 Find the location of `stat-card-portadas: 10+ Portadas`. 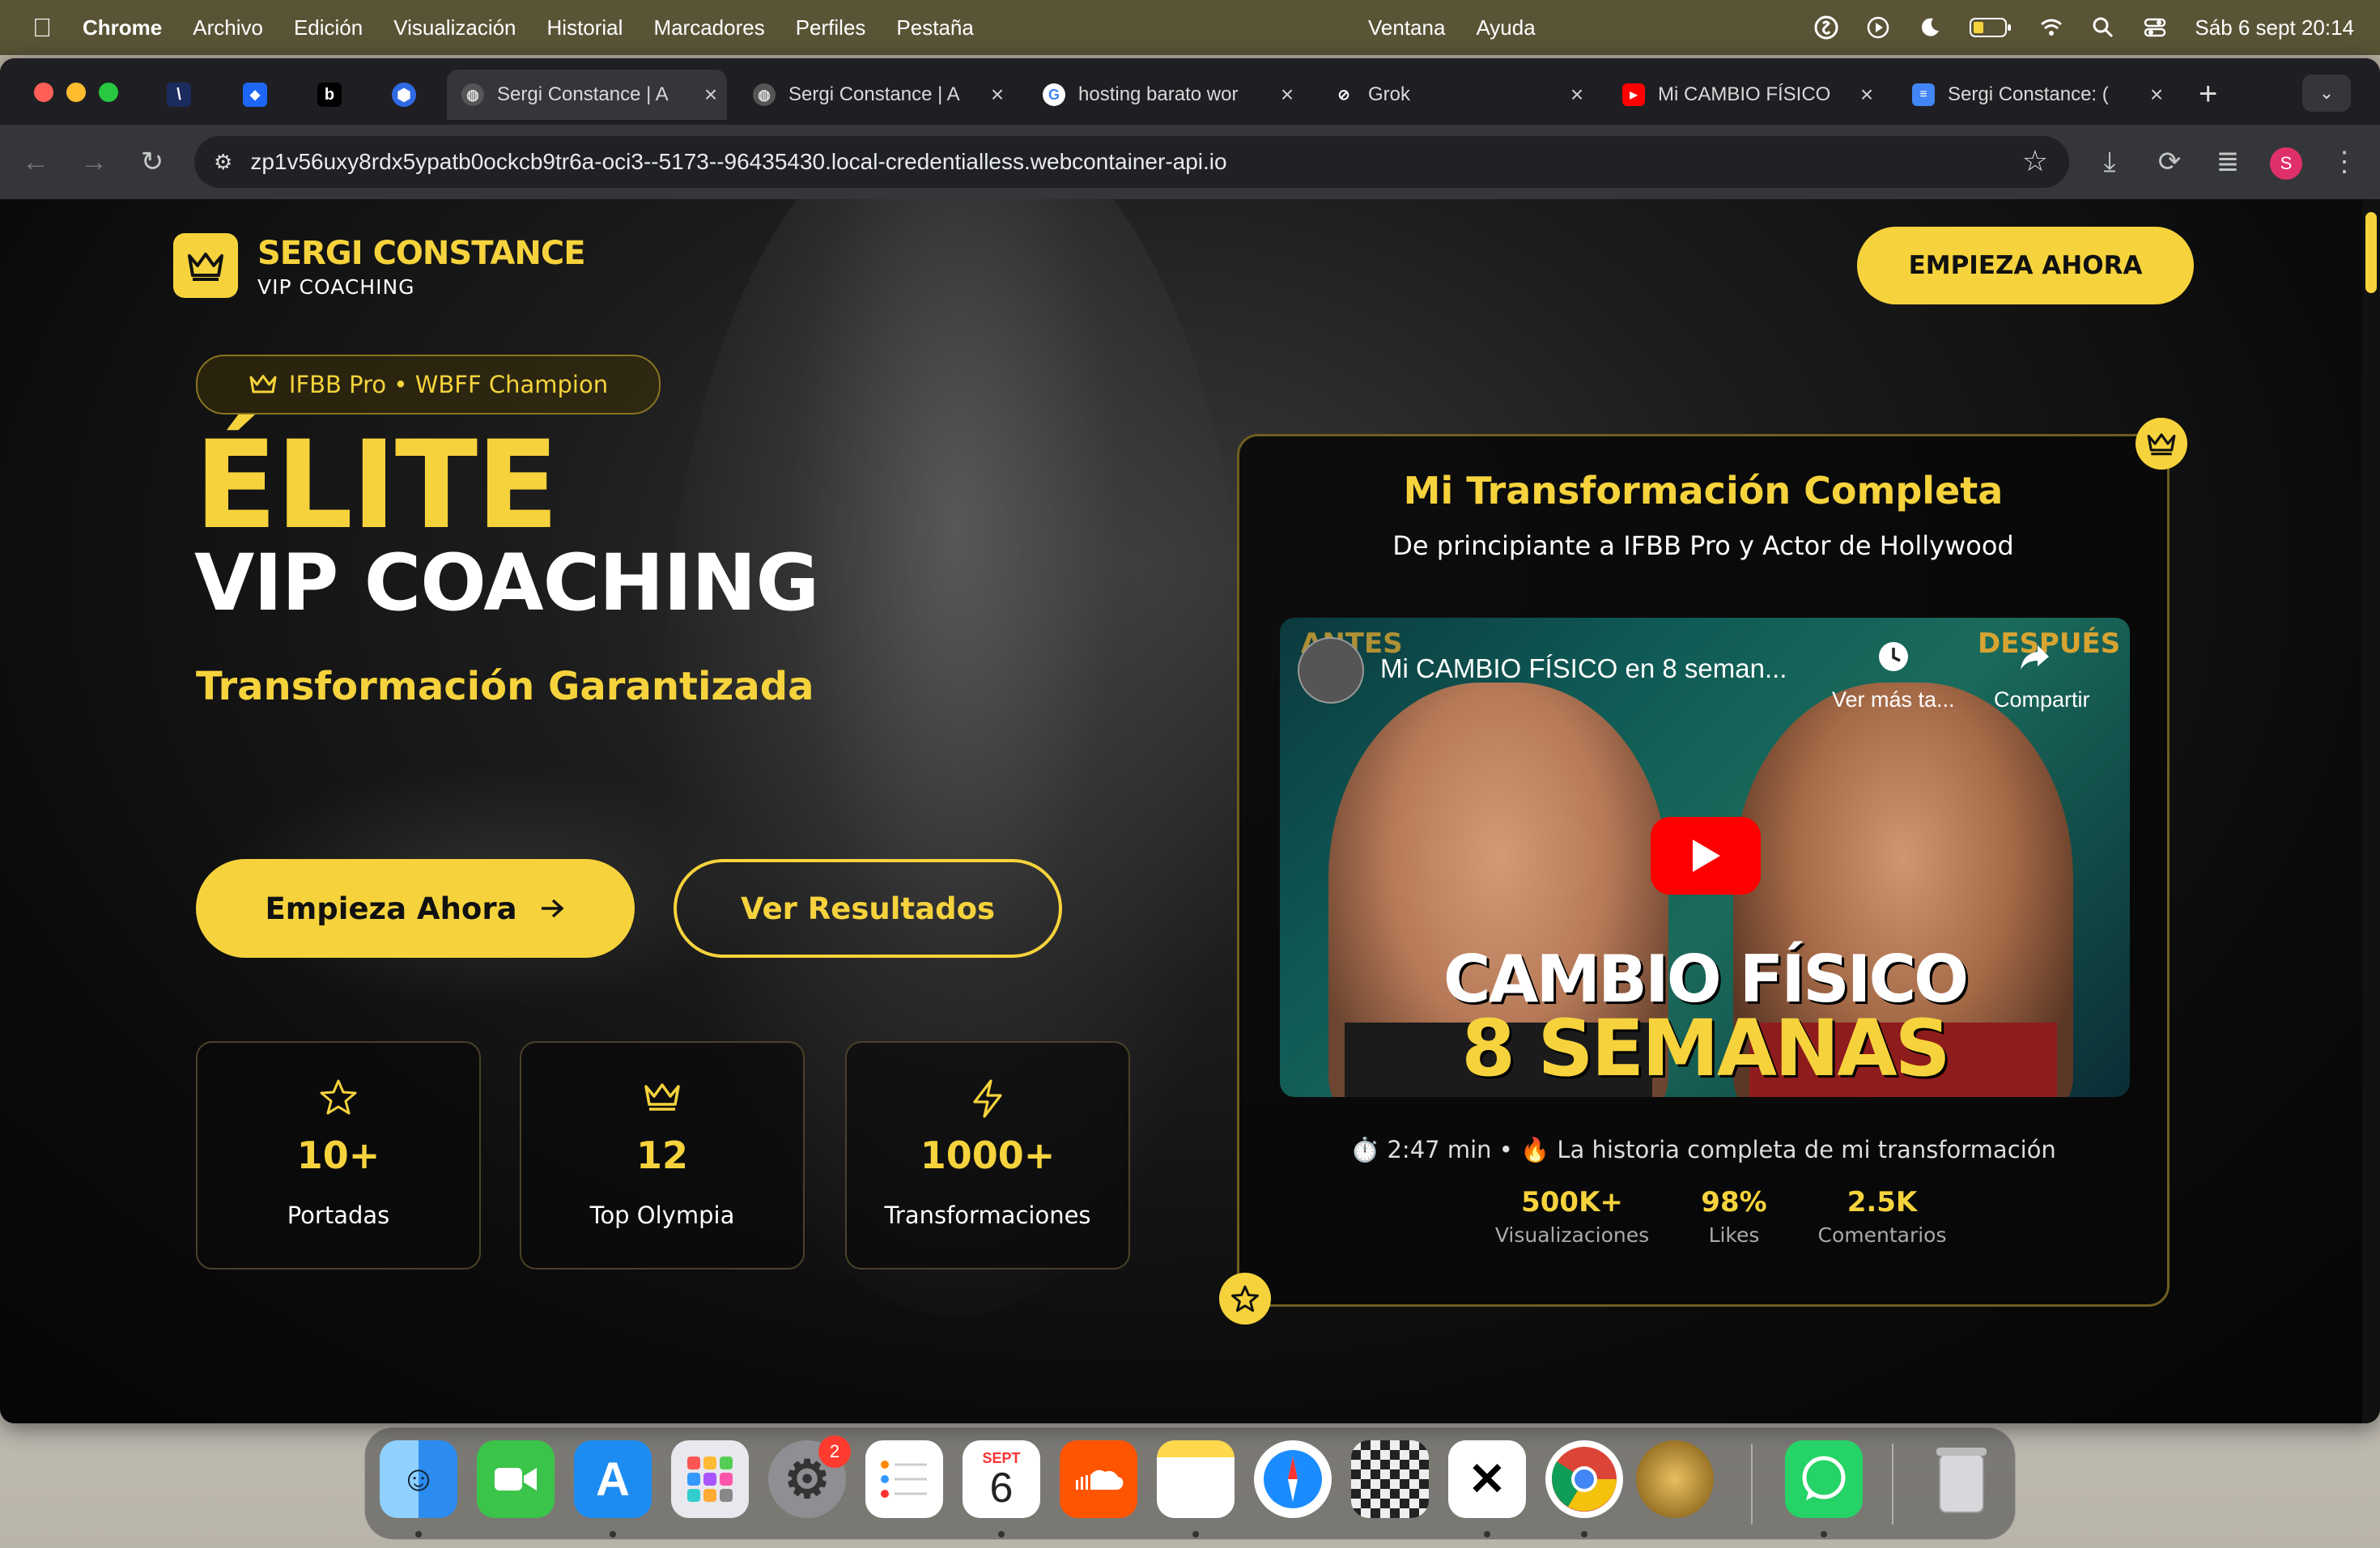

stat-card-portadas: 10+ Portadas is located at coordinates (339, 1155).